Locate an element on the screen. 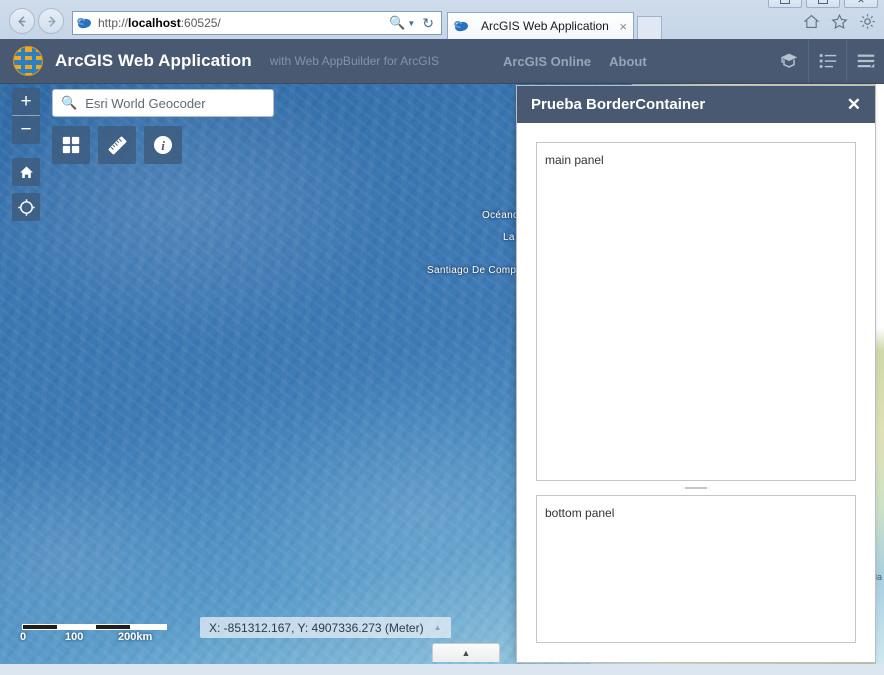 The height and width of the screenshot is (675, 884). browser-tab-arcgis: ArcGIS Web Application × is located at coordinates (540, 25).